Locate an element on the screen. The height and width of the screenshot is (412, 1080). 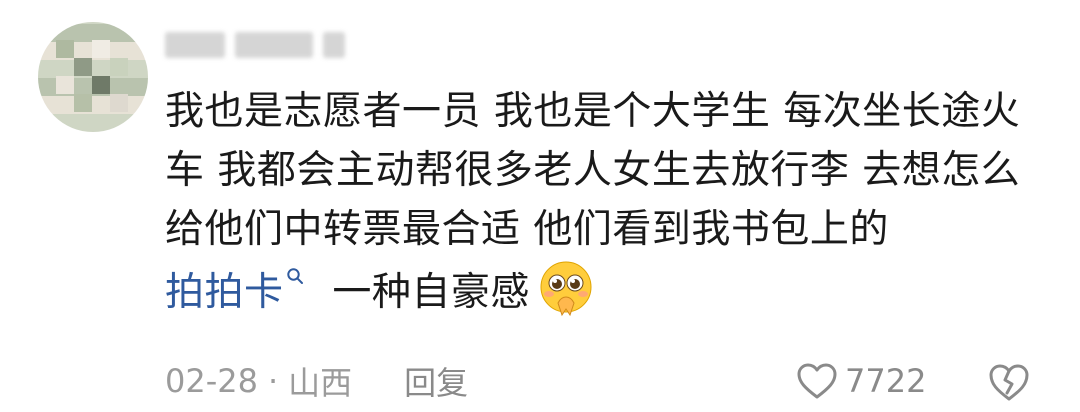
comment-meta: 02-28 · 山西 回复 is located at coordinates (316, 381).